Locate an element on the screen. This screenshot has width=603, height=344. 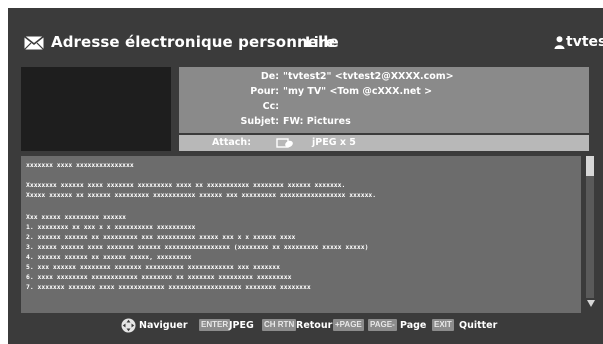
subject-value: FW: Pictures is located at coordinates (317, 121).